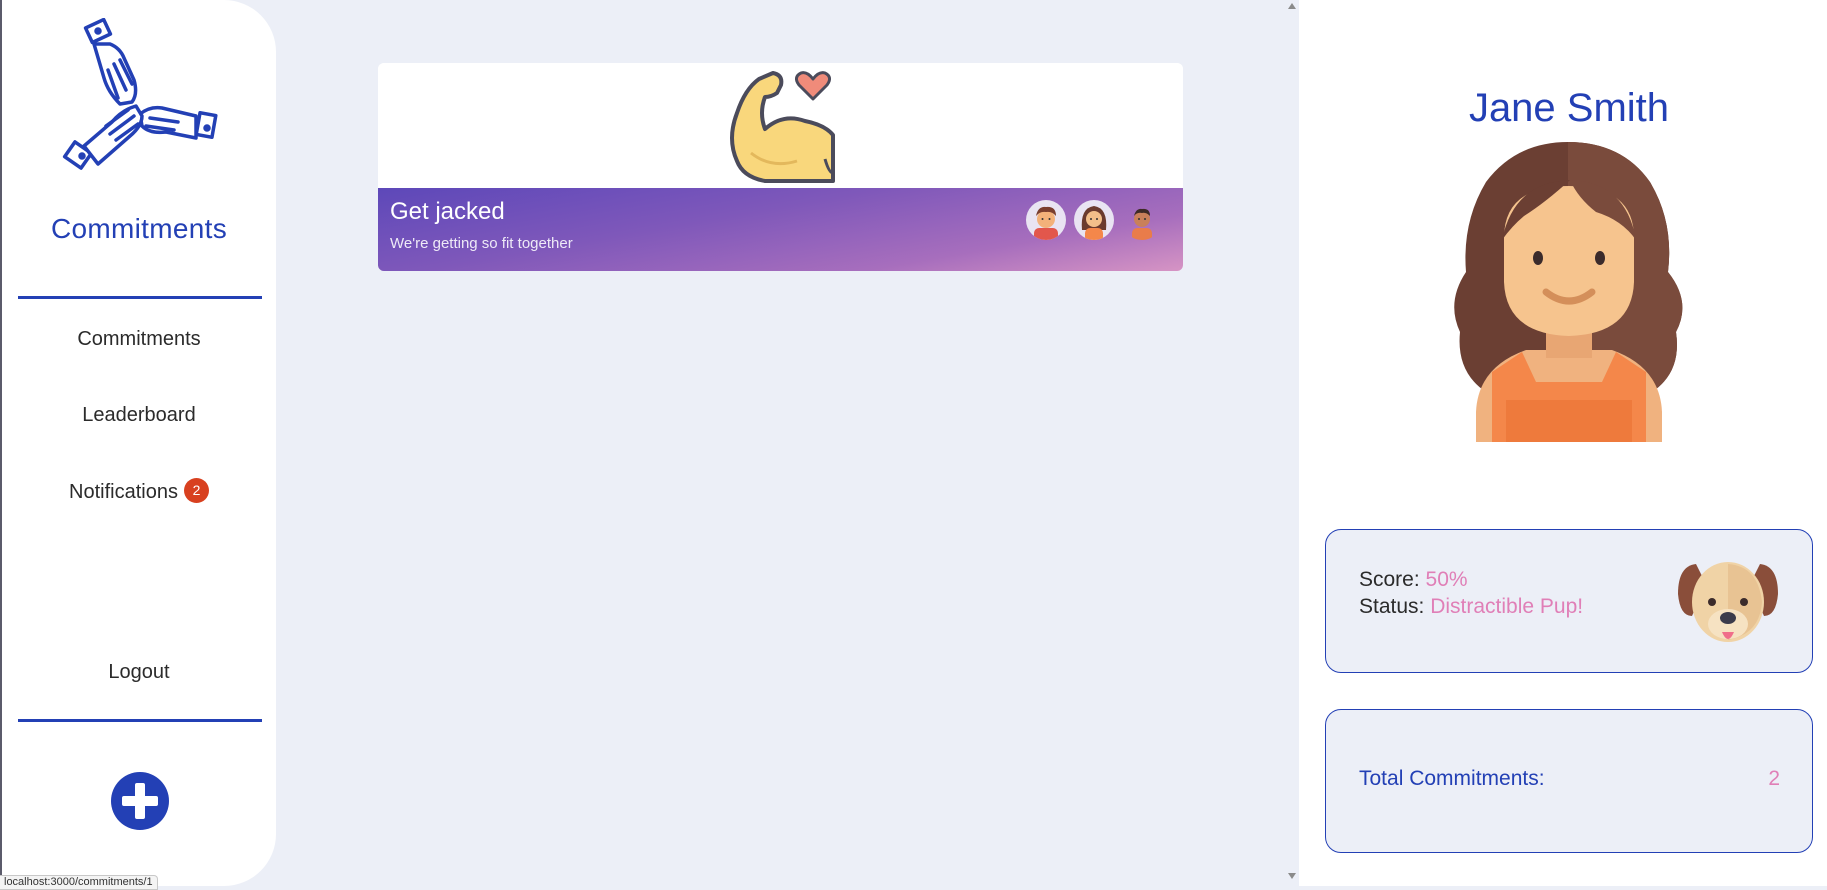 This screenshot has width=1827, height=890. Describe the element at coordinates (139, 339) in the screenshot. I see `sidebar-item-commitments: Commitments` at that location.